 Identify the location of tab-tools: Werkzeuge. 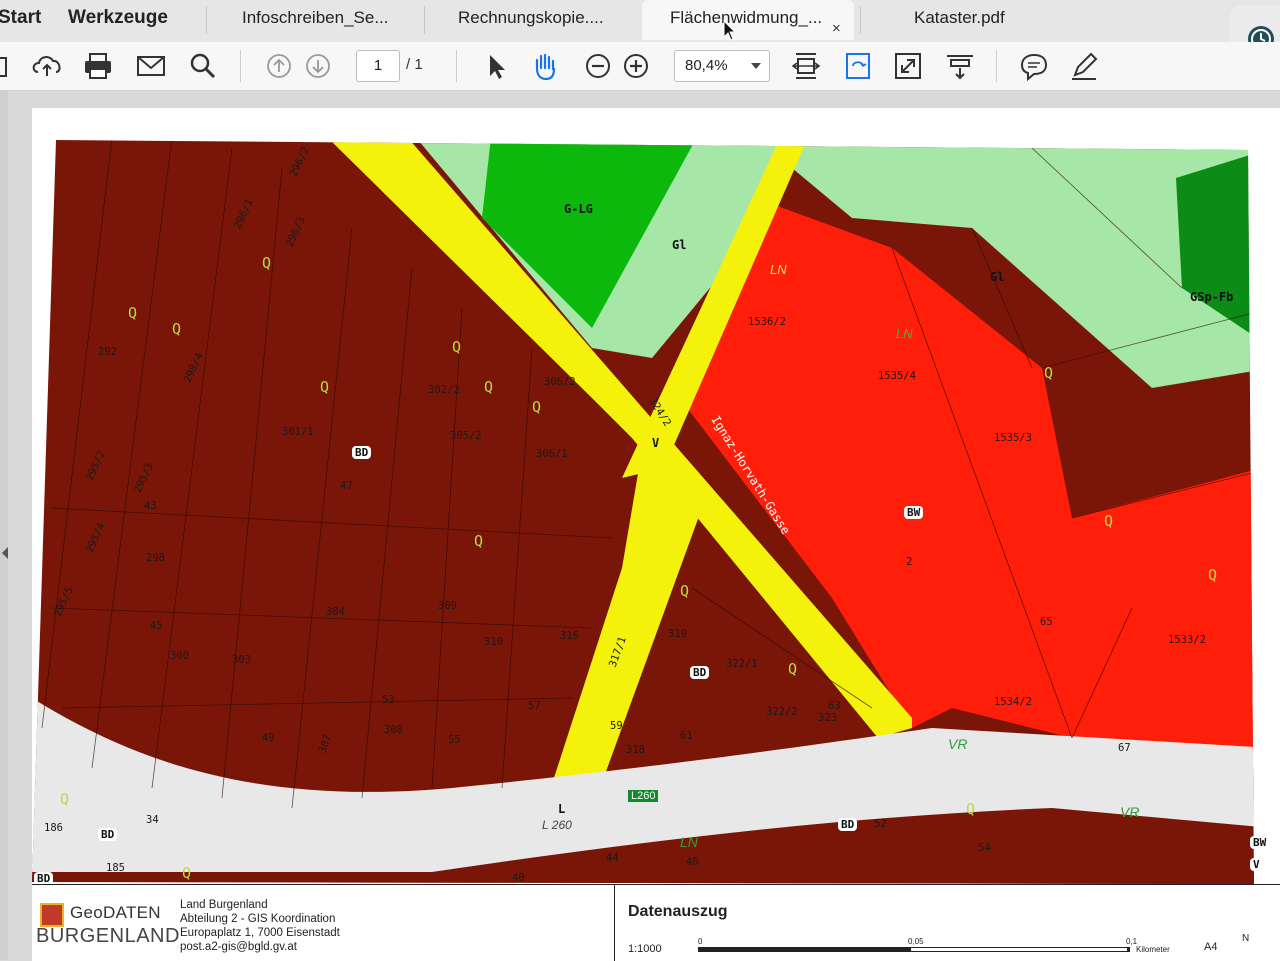
(128, 20).